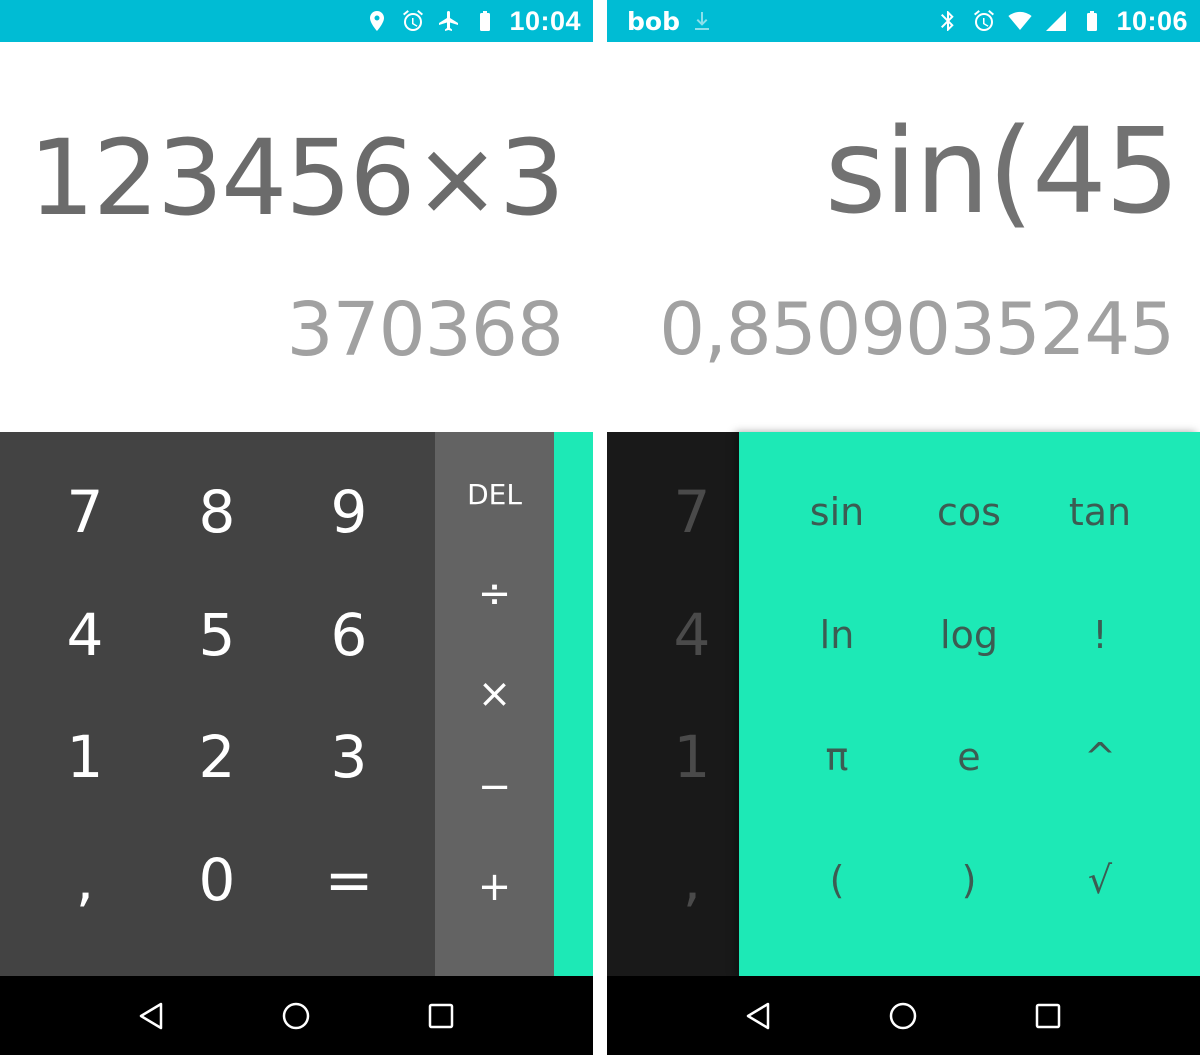 This screenshot has width=1200, height=1055. What do you see at coordinates (217, 635) in the screenshot?
I see `key-5: 5` at bounding box center [217, 635].